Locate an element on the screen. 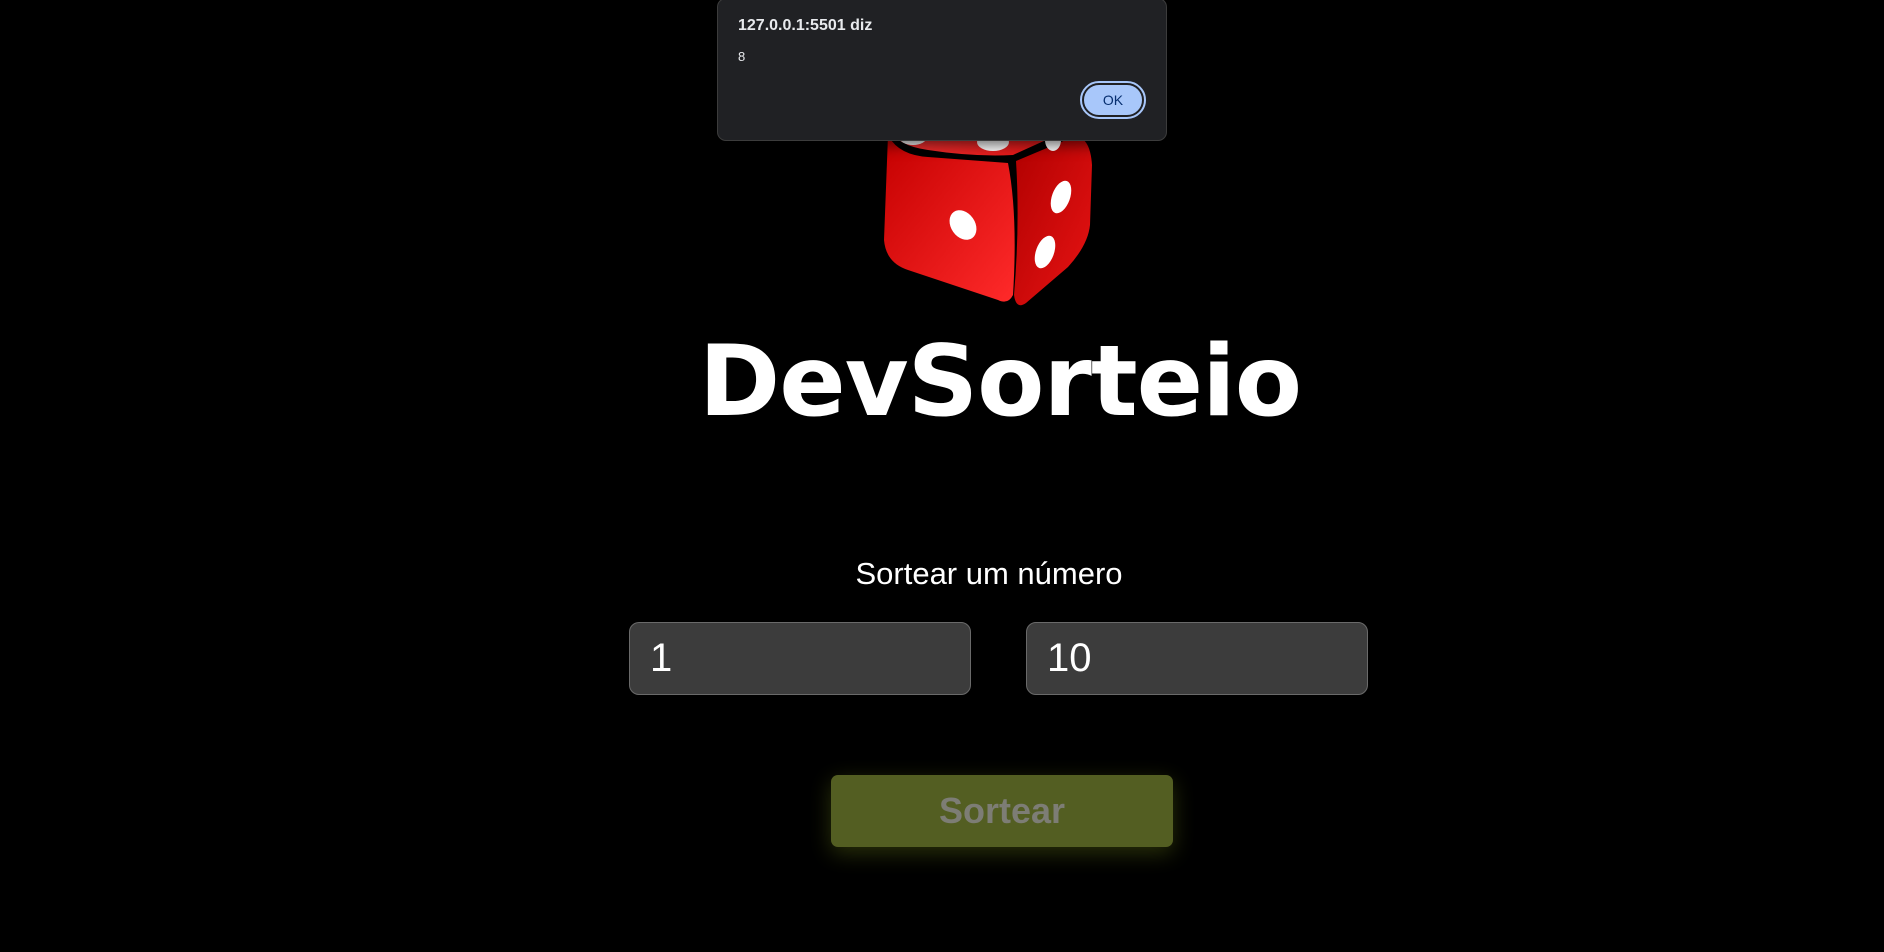  page-title: DevSorteio is located at coordinates (1000, 382).